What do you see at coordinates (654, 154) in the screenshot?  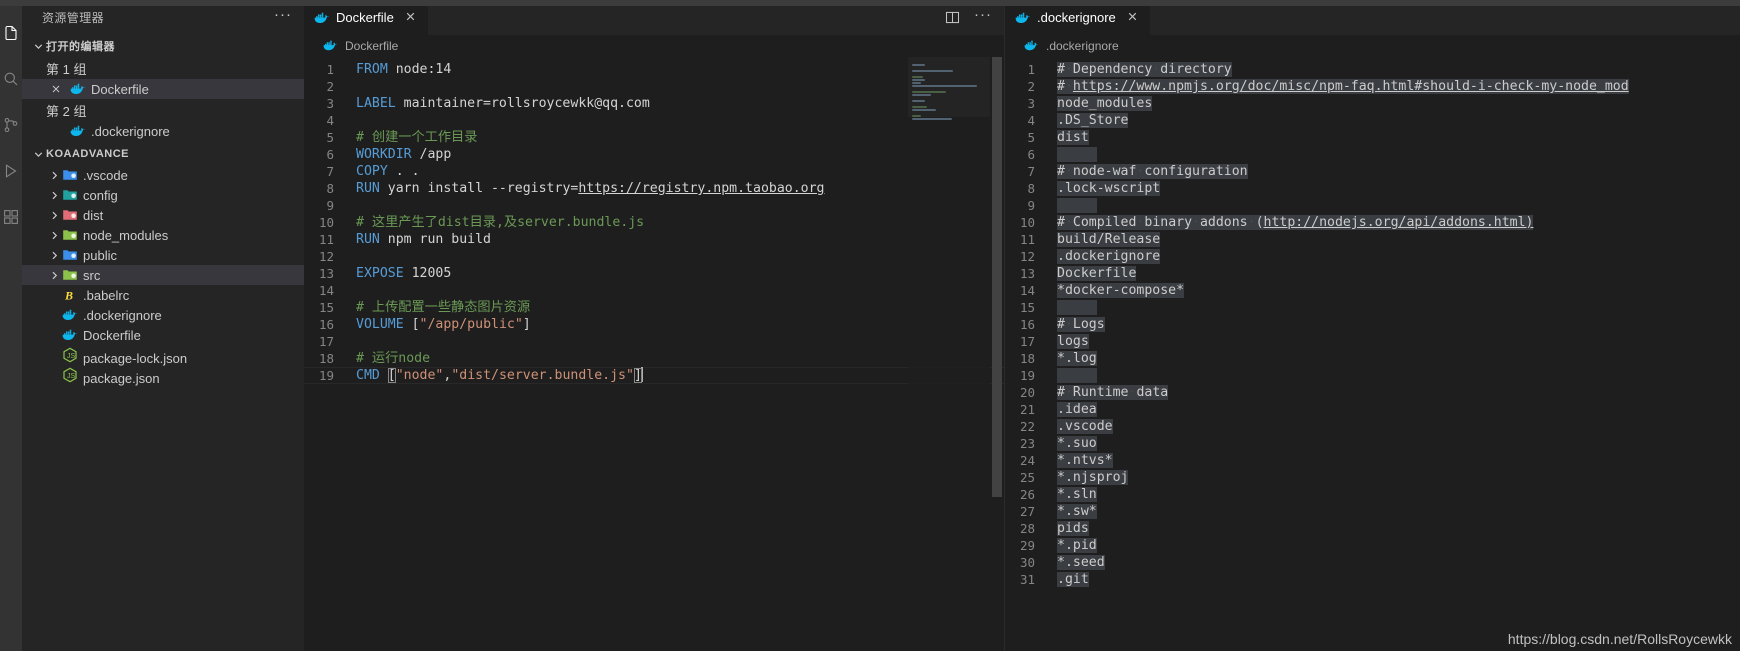 I see `code-line: 6 WORKDIR /app` at bounding box center [654, 154].